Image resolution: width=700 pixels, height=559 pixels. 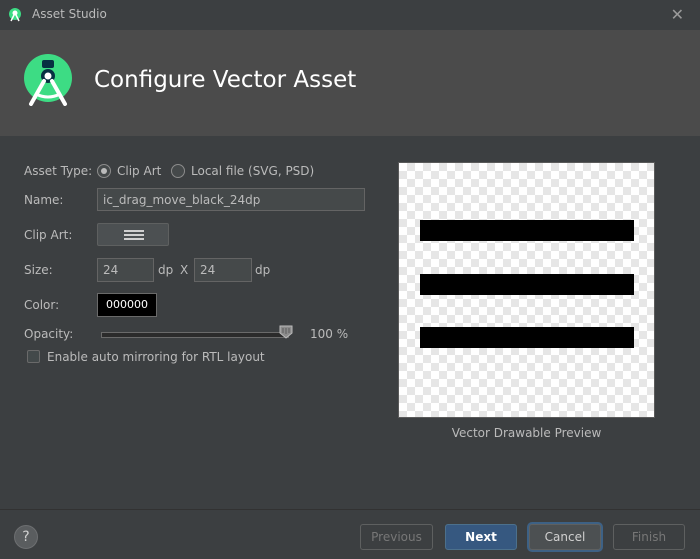 I want to click on opacity-slider-track, so click(x=195, y=335).